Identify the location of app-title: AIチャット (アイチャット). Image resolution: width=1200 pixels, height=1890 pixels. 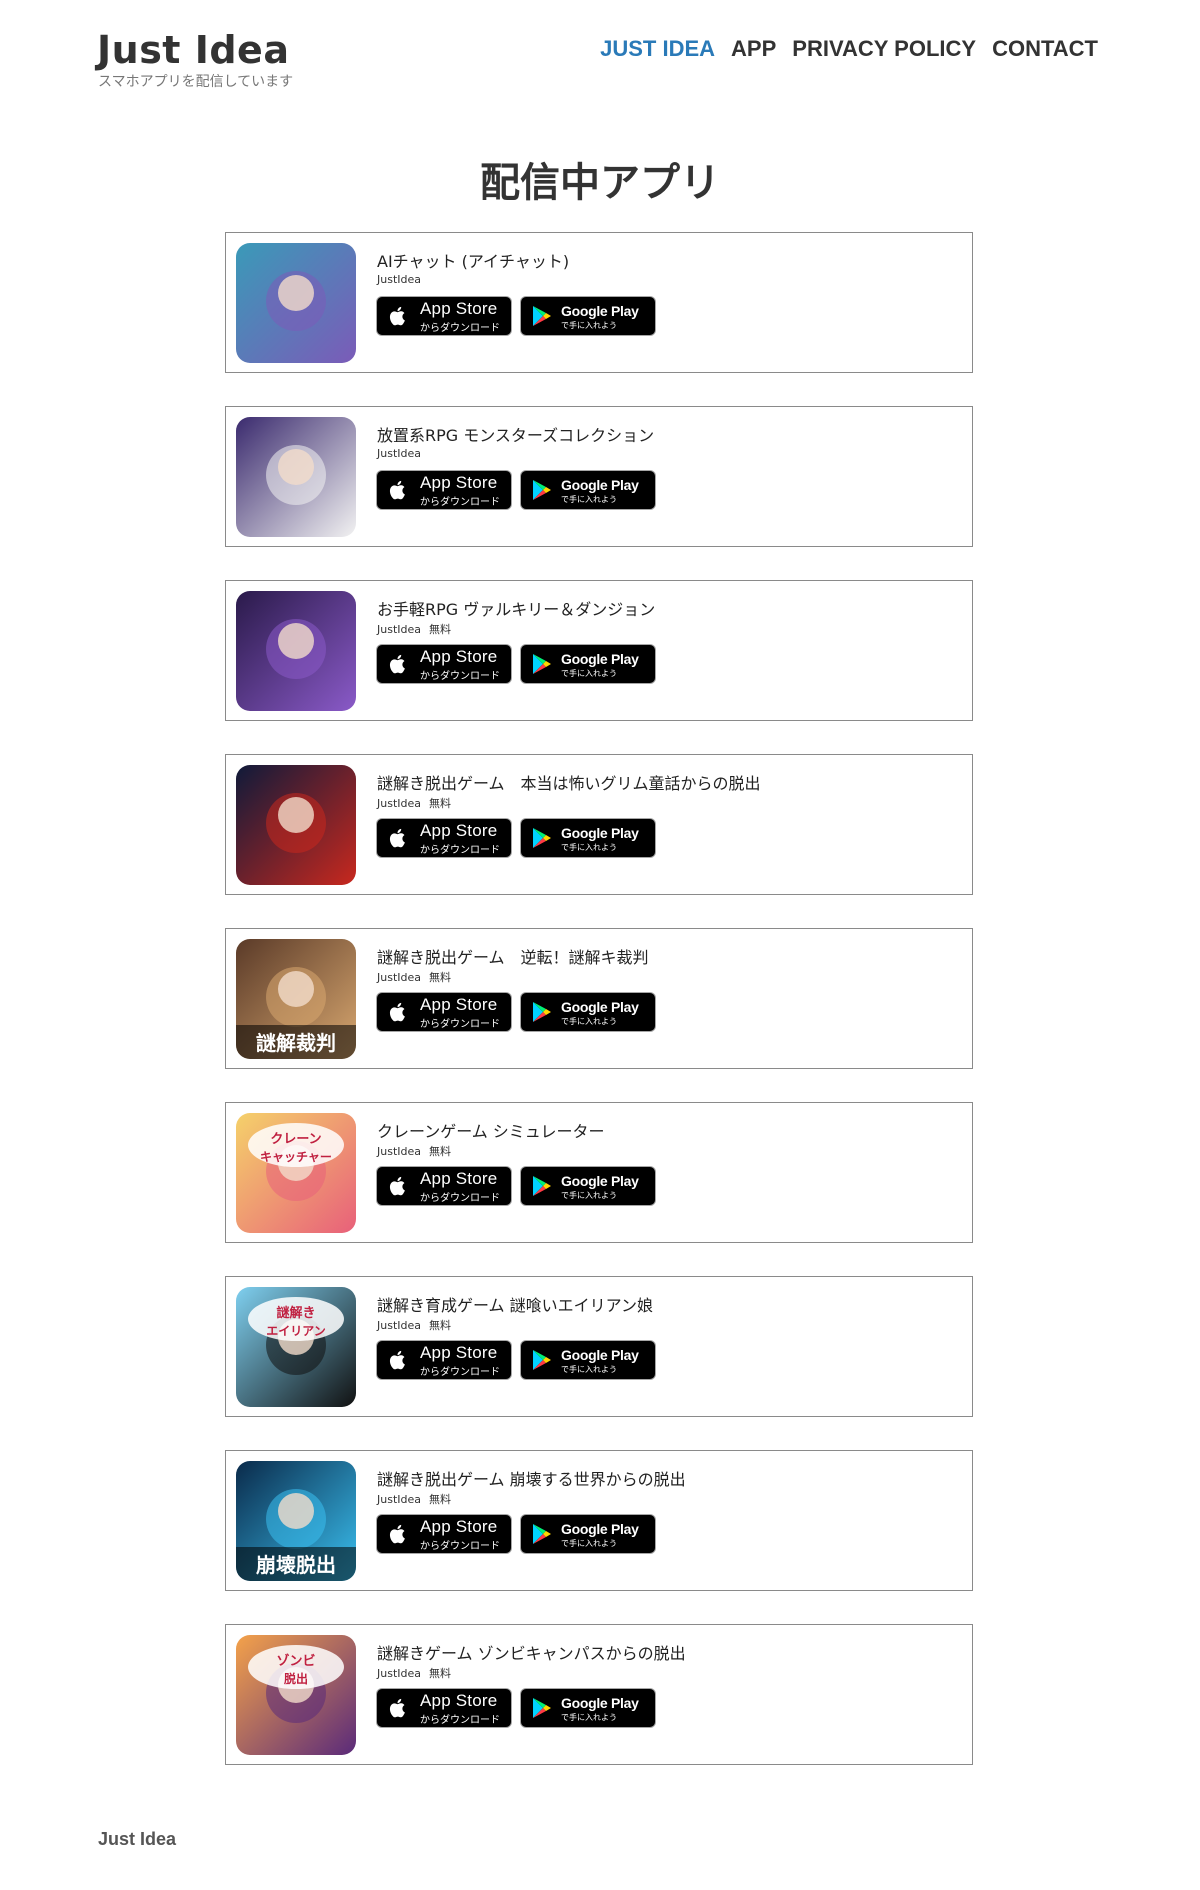
(473, 261).